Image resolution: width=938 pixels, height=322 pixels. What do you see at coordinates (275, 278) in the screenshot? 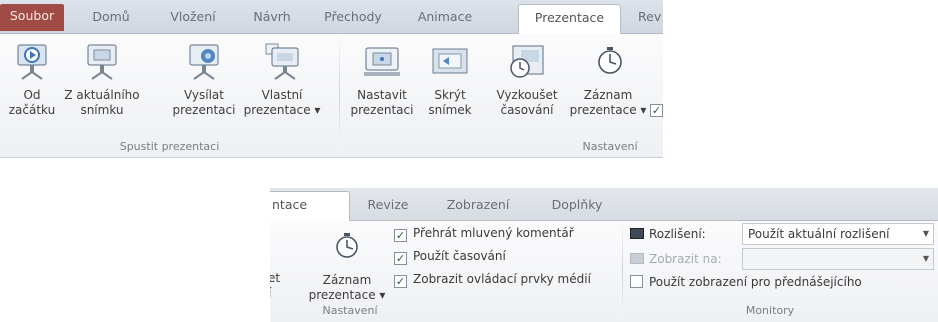
I see `cut-text-1: et` at bounding box center [275, 278].